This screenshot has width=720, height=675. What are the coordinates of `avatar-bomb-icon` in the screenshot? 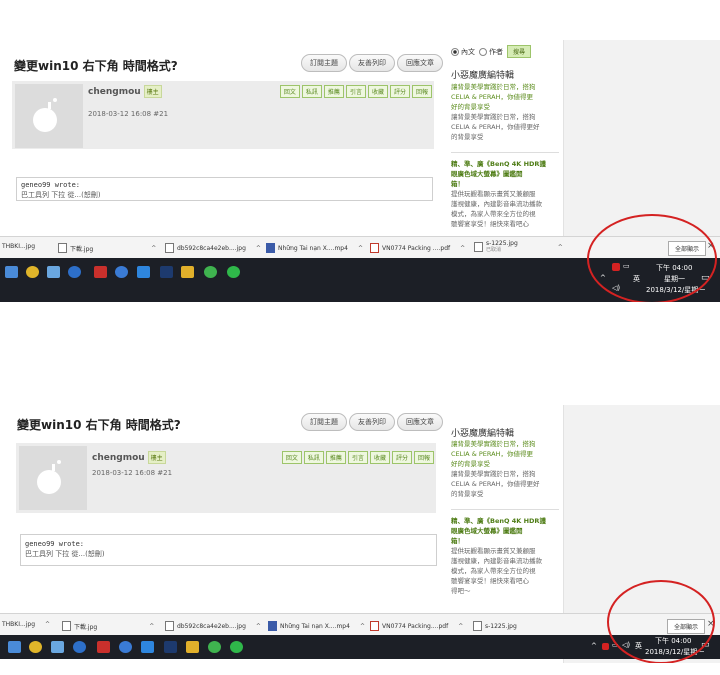 It's located at (45, 115).